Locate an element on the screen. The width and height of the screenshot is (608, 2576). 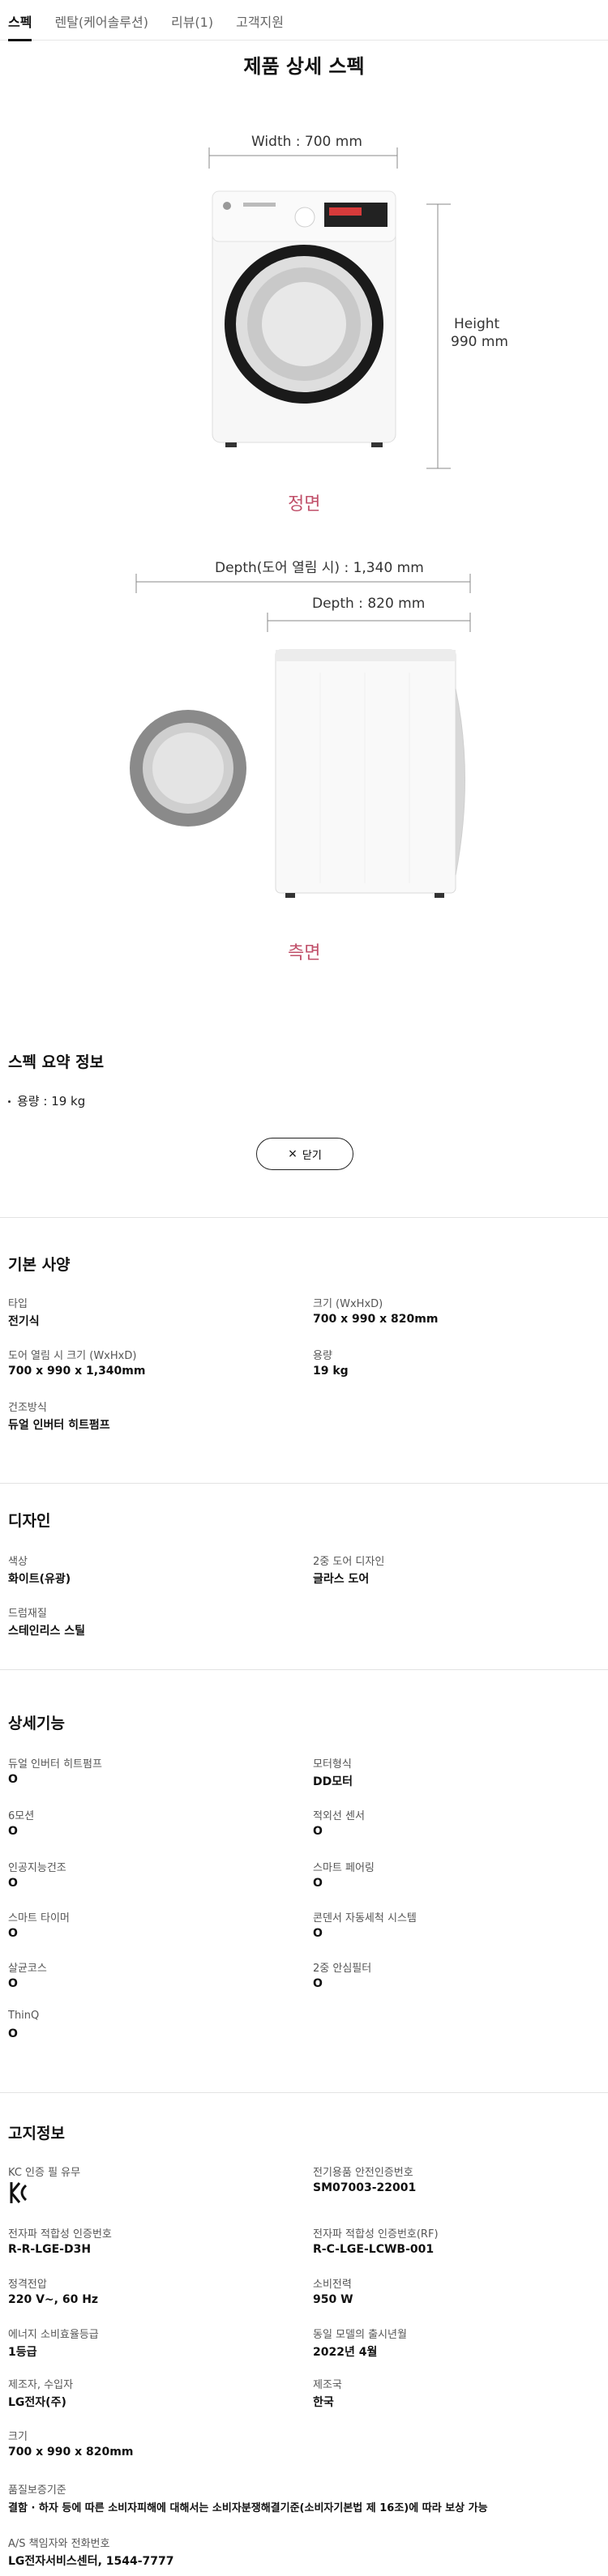
spec-value: 듀얼 인버터 히트펌프 is located at coordinates (59, 1425).